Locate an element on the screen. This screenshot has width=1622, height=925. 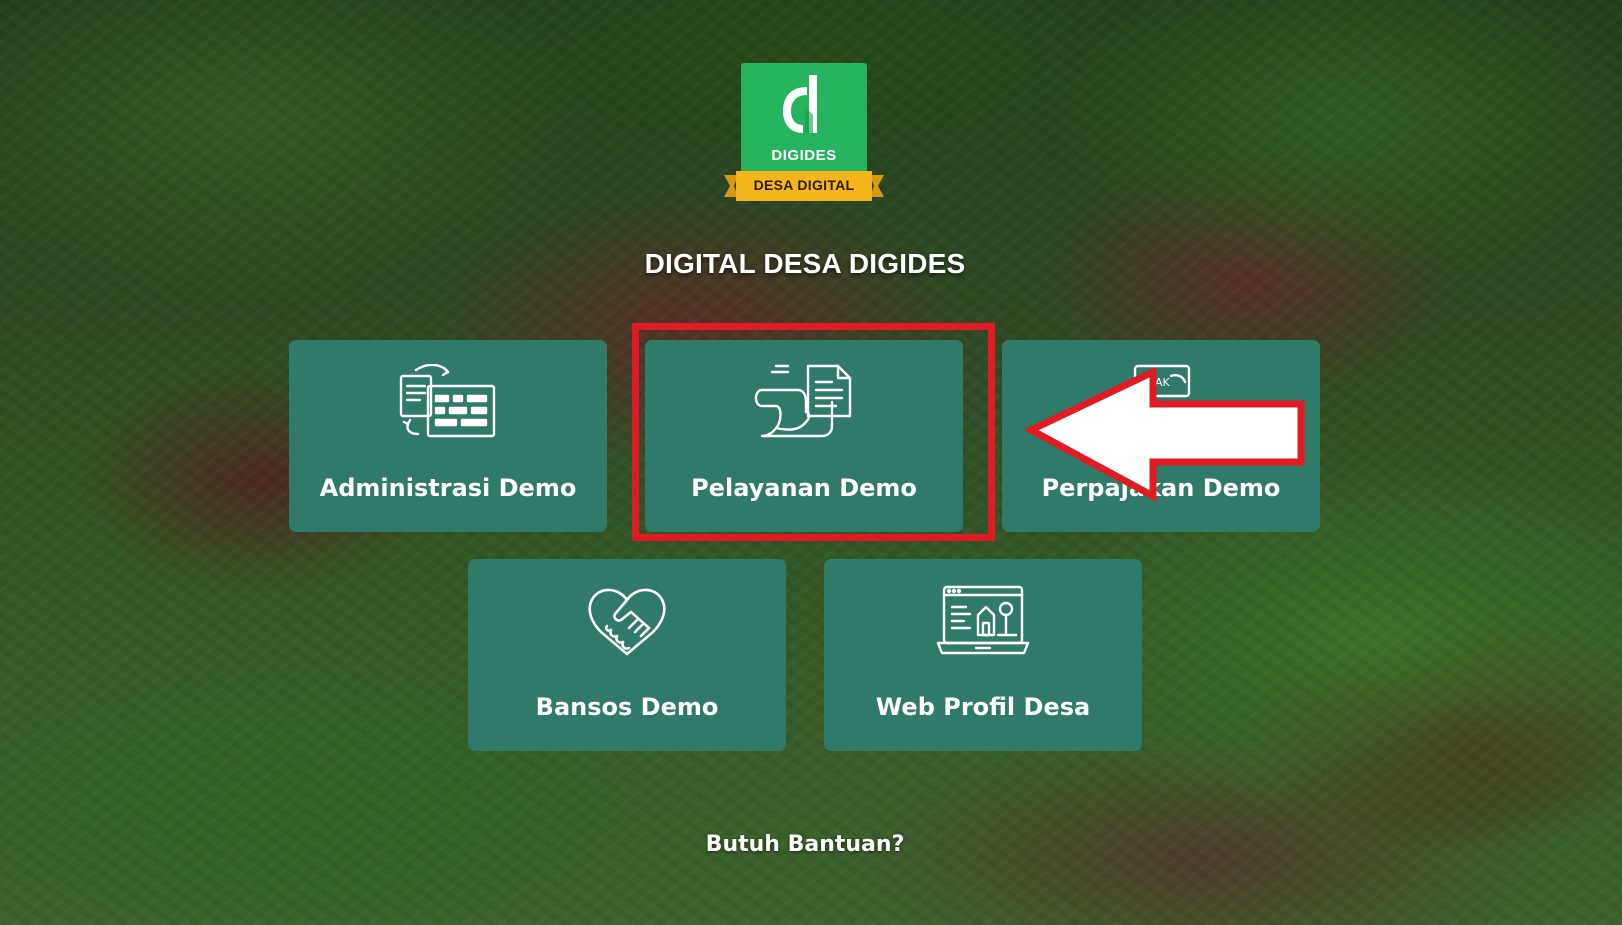
menu-card-administrasi: Administrasi Demo is located at coordinates (448, 436).